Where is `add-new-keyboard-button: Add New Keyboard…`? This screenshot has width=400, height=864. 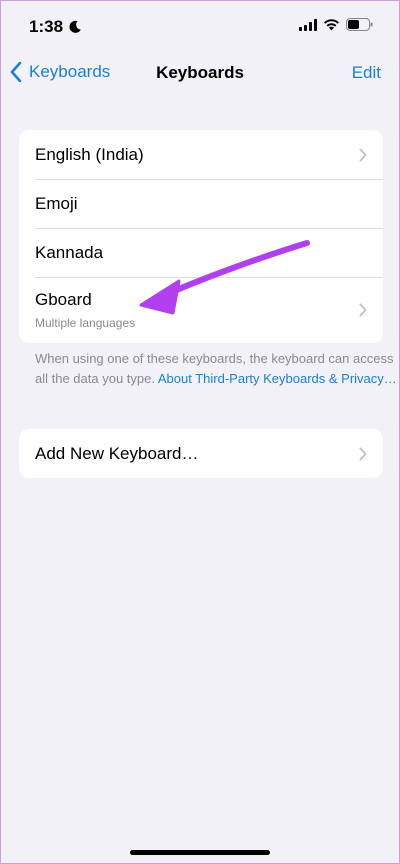
add-new-keyboard-button: Add New Keyboard… is located at coordinates (201, 453).